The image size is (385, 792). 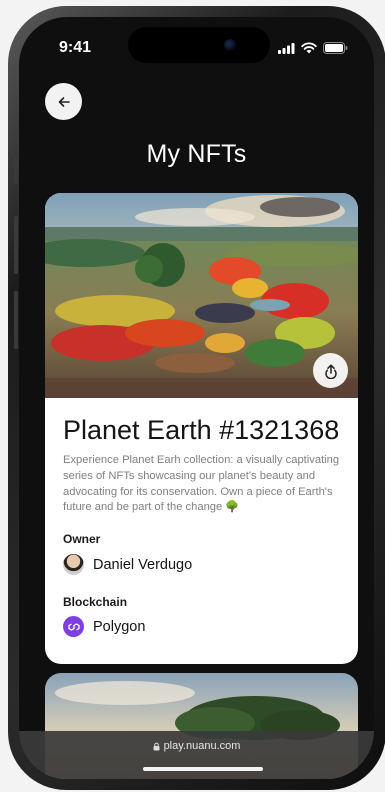 What do you see at coordinates (199, 45) in the screenshot?
I see `dynamic-island` at bounding box center [199, 45].